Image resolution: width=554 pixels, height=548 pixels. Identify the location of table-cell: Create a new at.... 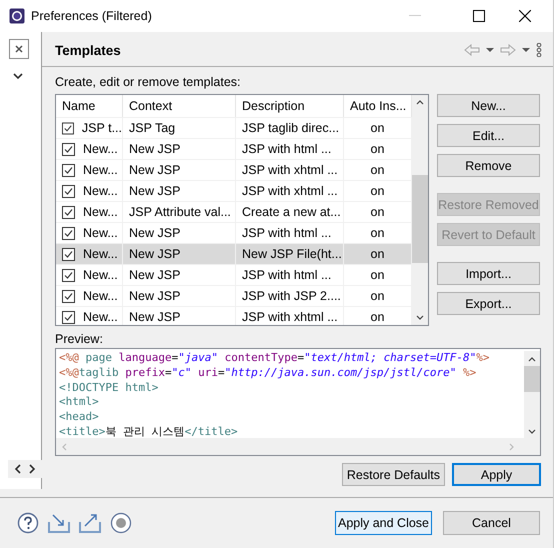
(290, 212).